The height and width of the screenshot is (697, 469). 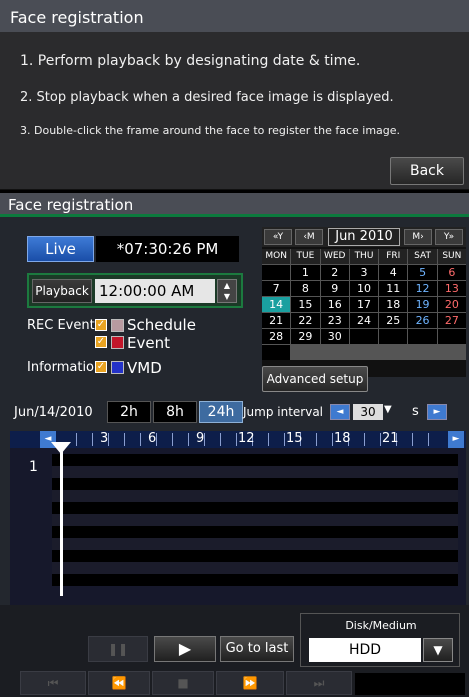 I want to click on calendar-day: 4, so click(x=393, y=272).